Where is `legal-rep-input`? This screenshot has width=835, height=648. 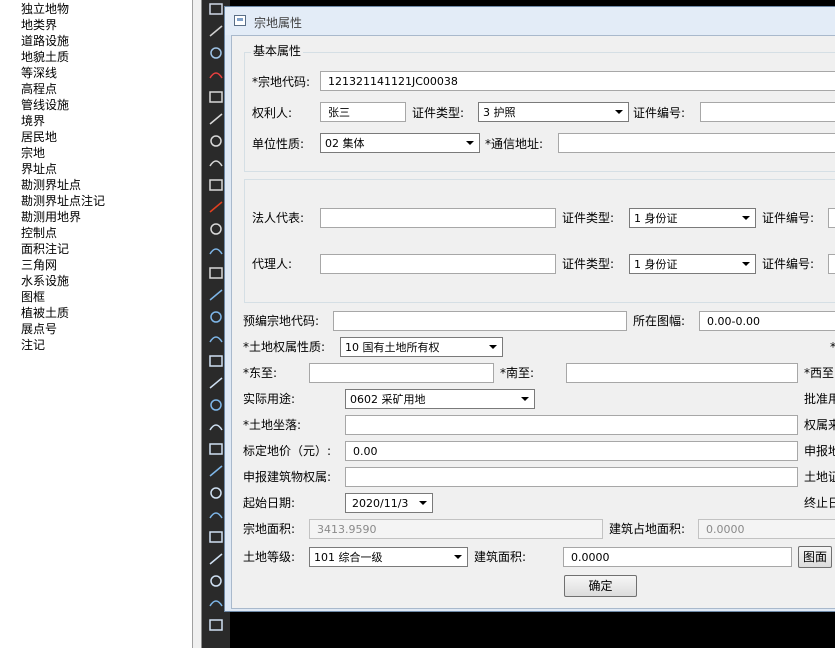 legal-rep-input is located at coordinates (438, 218).